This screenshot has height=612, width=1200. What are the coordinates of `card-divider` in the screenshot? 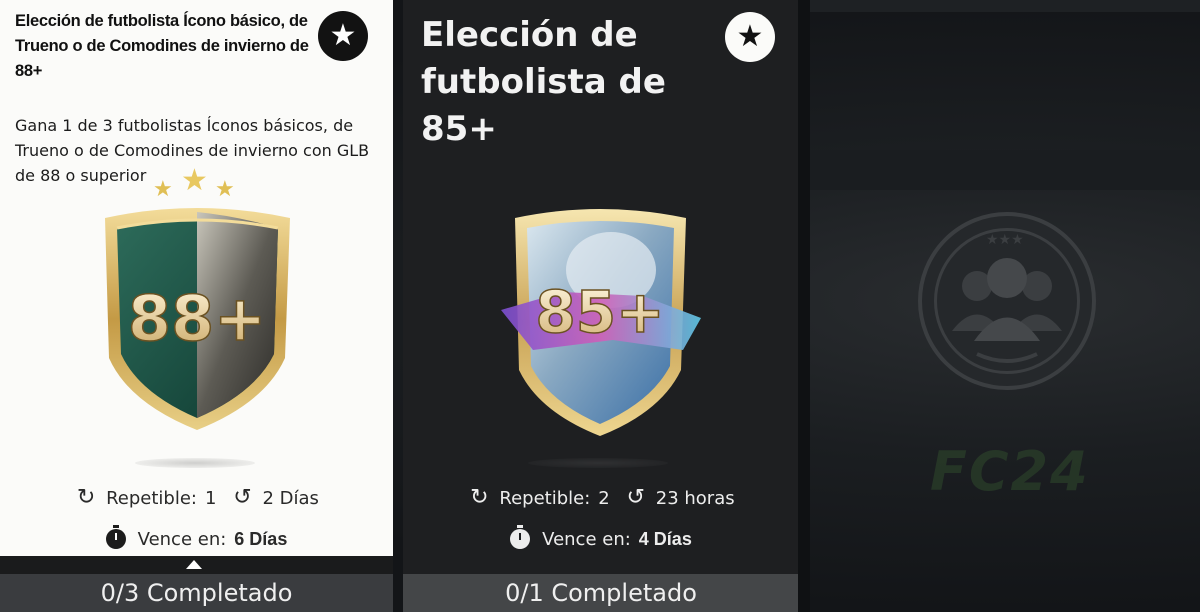 It's located at (804, 306).